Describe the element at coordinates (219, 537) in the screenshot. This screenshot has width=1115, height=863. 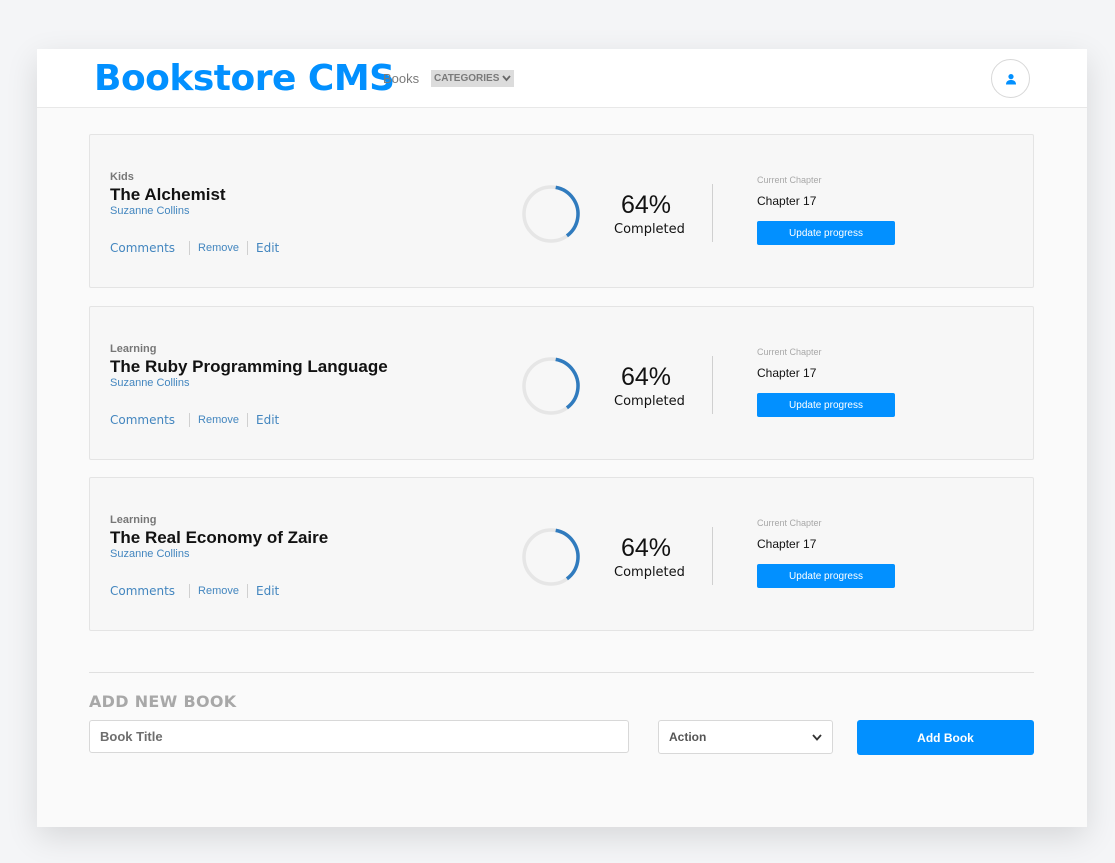
I see `book-title: The Real Economy of Zaire` at that location.